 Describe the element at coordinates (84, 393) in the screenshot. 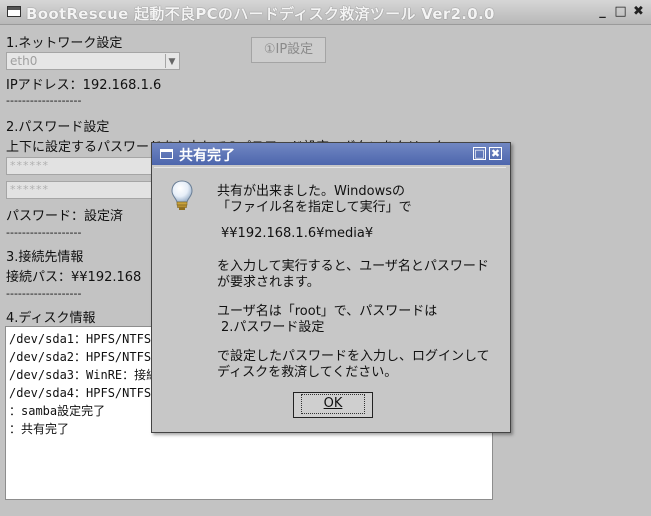

I see `disk-line: /dev/sda4：HPFS/NTFS/` at that location.